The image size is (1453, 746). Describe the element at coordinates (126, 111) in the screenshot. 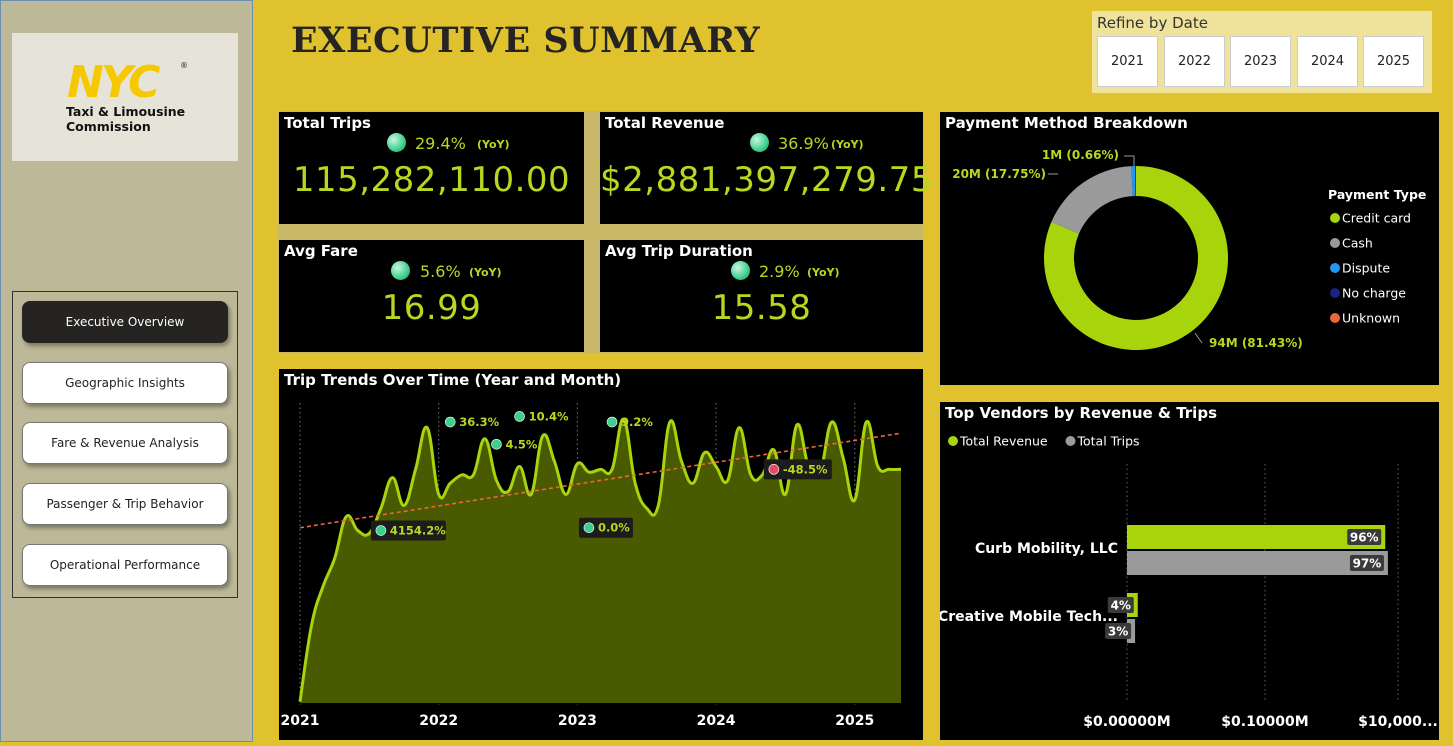

I see `logo-line-1: Taxi & Limousine` at that location.